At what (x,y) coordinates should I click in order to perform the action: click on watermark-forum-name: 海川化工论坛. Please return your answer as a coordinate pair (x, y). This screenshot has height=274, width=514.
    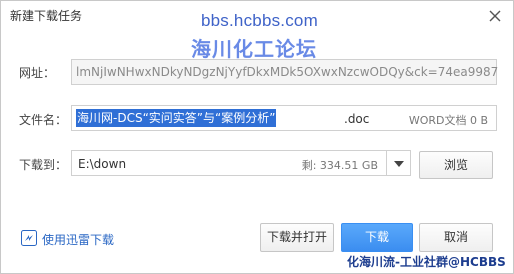
    Looking at the image, I should click on (254, 49).